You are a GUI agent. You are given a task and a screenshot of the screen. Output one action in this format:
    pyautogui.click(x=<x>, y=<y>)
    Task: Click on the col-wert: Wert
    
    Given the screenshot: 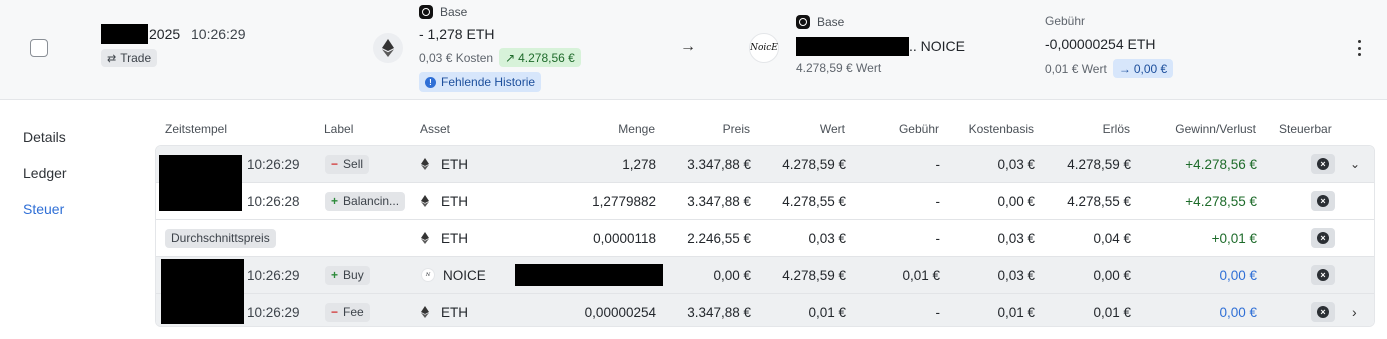 What is the action you would take?
    pyautogui.click(x=832, y=129)
    